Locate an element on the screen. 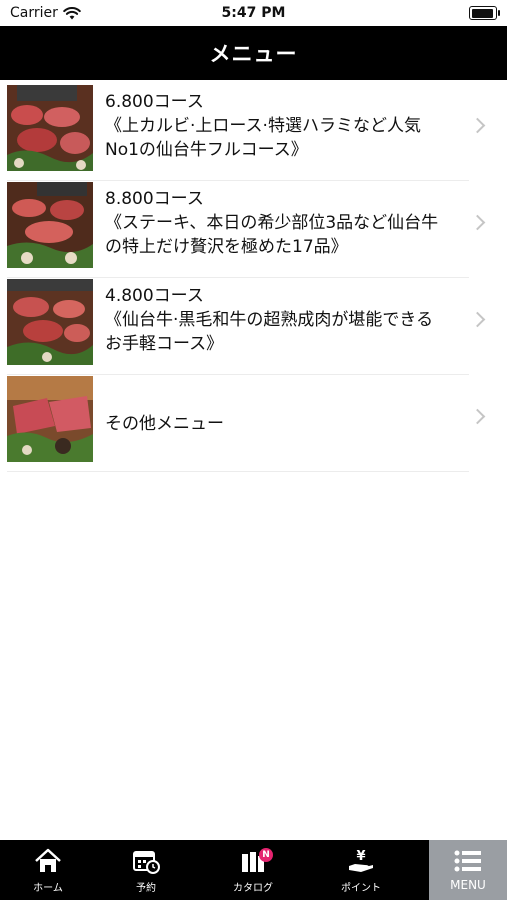  tab-bar: ホーム 予約 N カタログ ¥ ポイント MENU is located at coordinates (253, 870).